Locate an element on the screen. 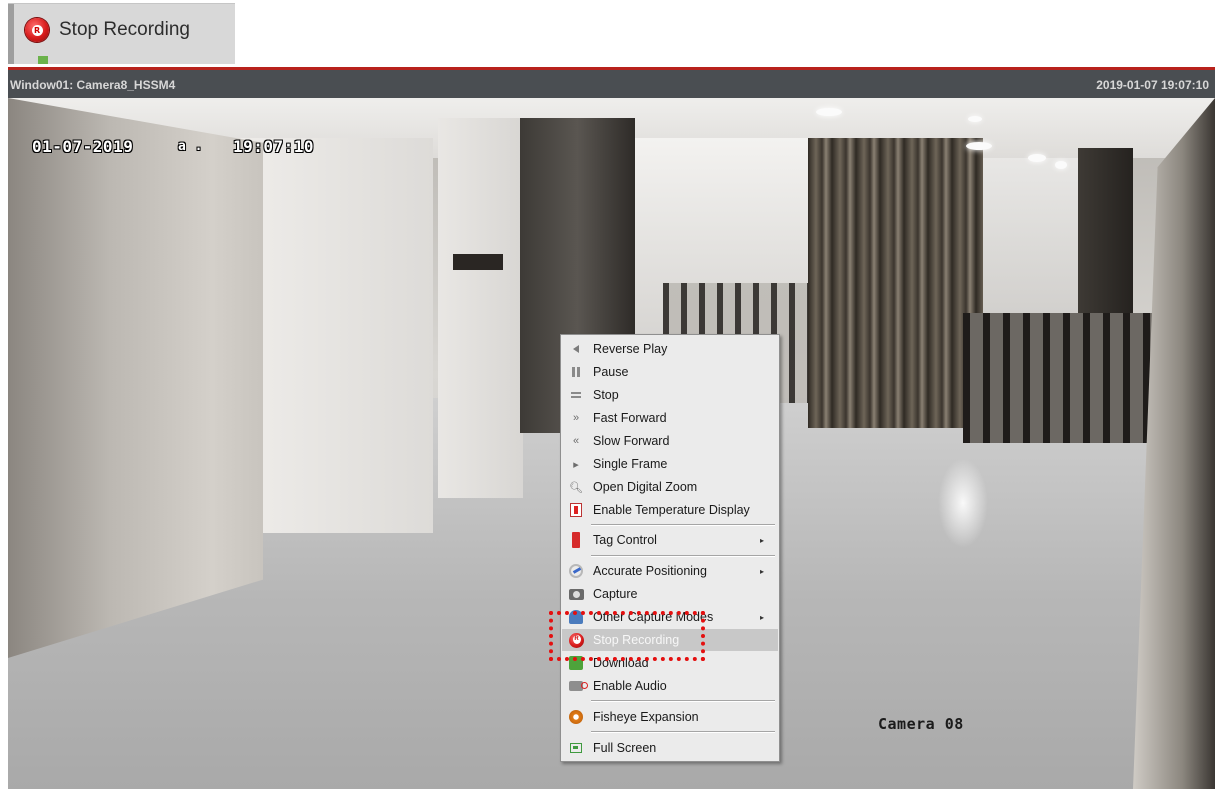 The width and height of the screenshot is (1215, 789). fast-forward-icon: » is located at coordinates (576, 418).